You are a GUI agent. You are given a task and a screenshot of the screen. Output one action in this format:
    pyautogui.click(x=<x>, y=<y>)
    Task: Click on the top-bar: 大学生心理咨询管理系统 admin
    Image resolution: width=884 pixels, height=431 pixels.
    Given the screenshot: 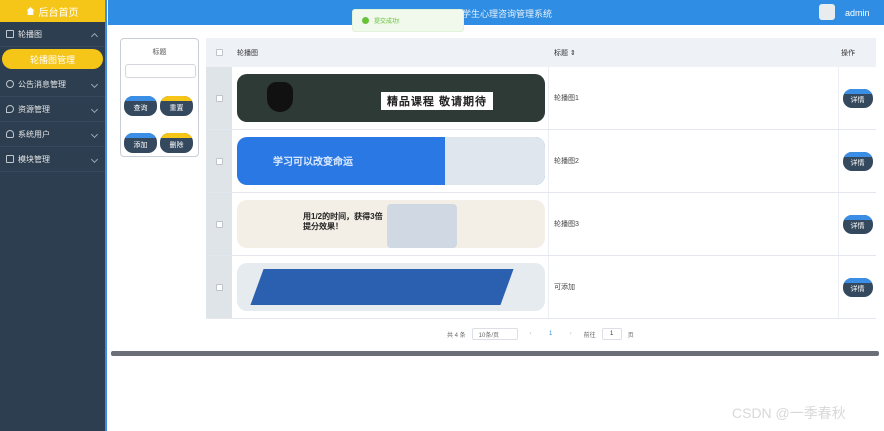 What is the action you would take?
    pyautogui.click(x=496, y=12)
    